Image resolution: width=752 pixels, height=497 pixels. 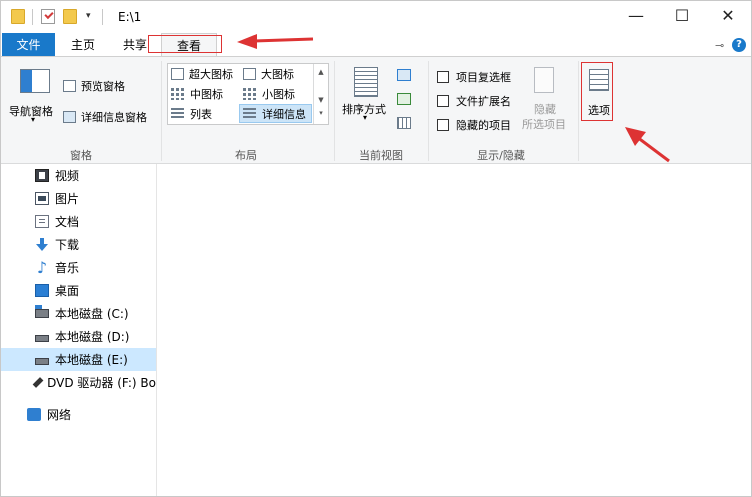 What do you see at coordinates (275, 41) in the screenshot?
I see `arrow-to-view-tab` at bounding box center [275, 41].